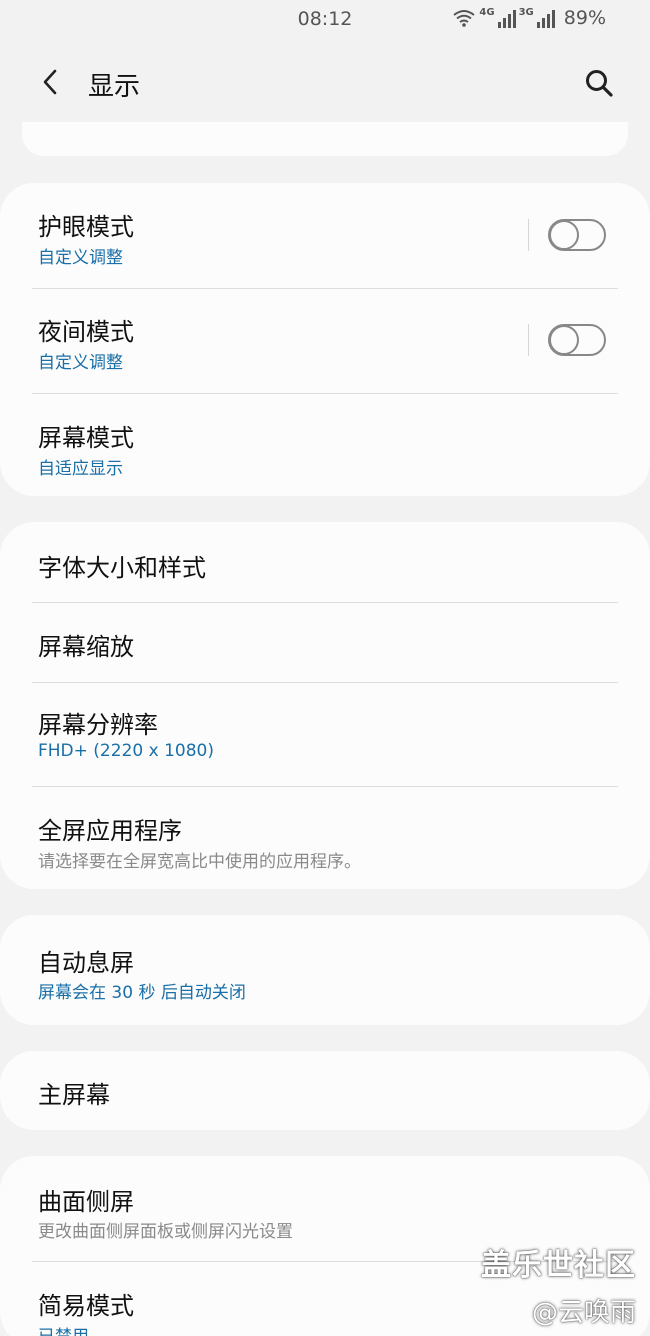 The width and height of the screenshot is (650, 1336). I want to click on app-bar: 显示, so click(325, 84).